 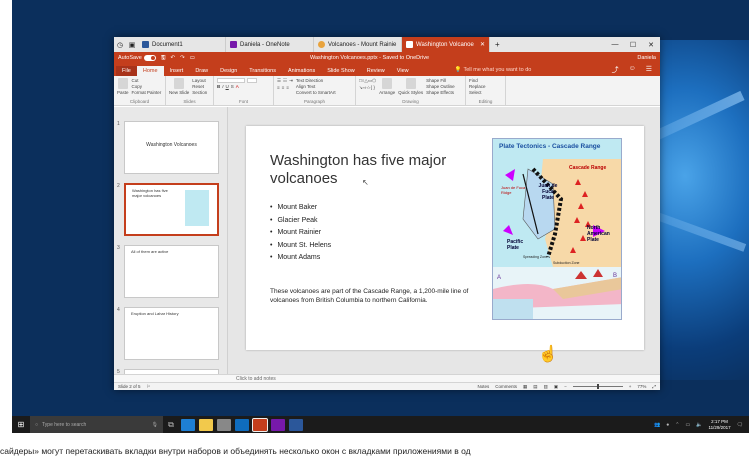 What do you see at coordinates (316, 92) in the screenshot?
I see `convert-smartart-button: Convert to SmartArt` at bounding box center [316, 92].